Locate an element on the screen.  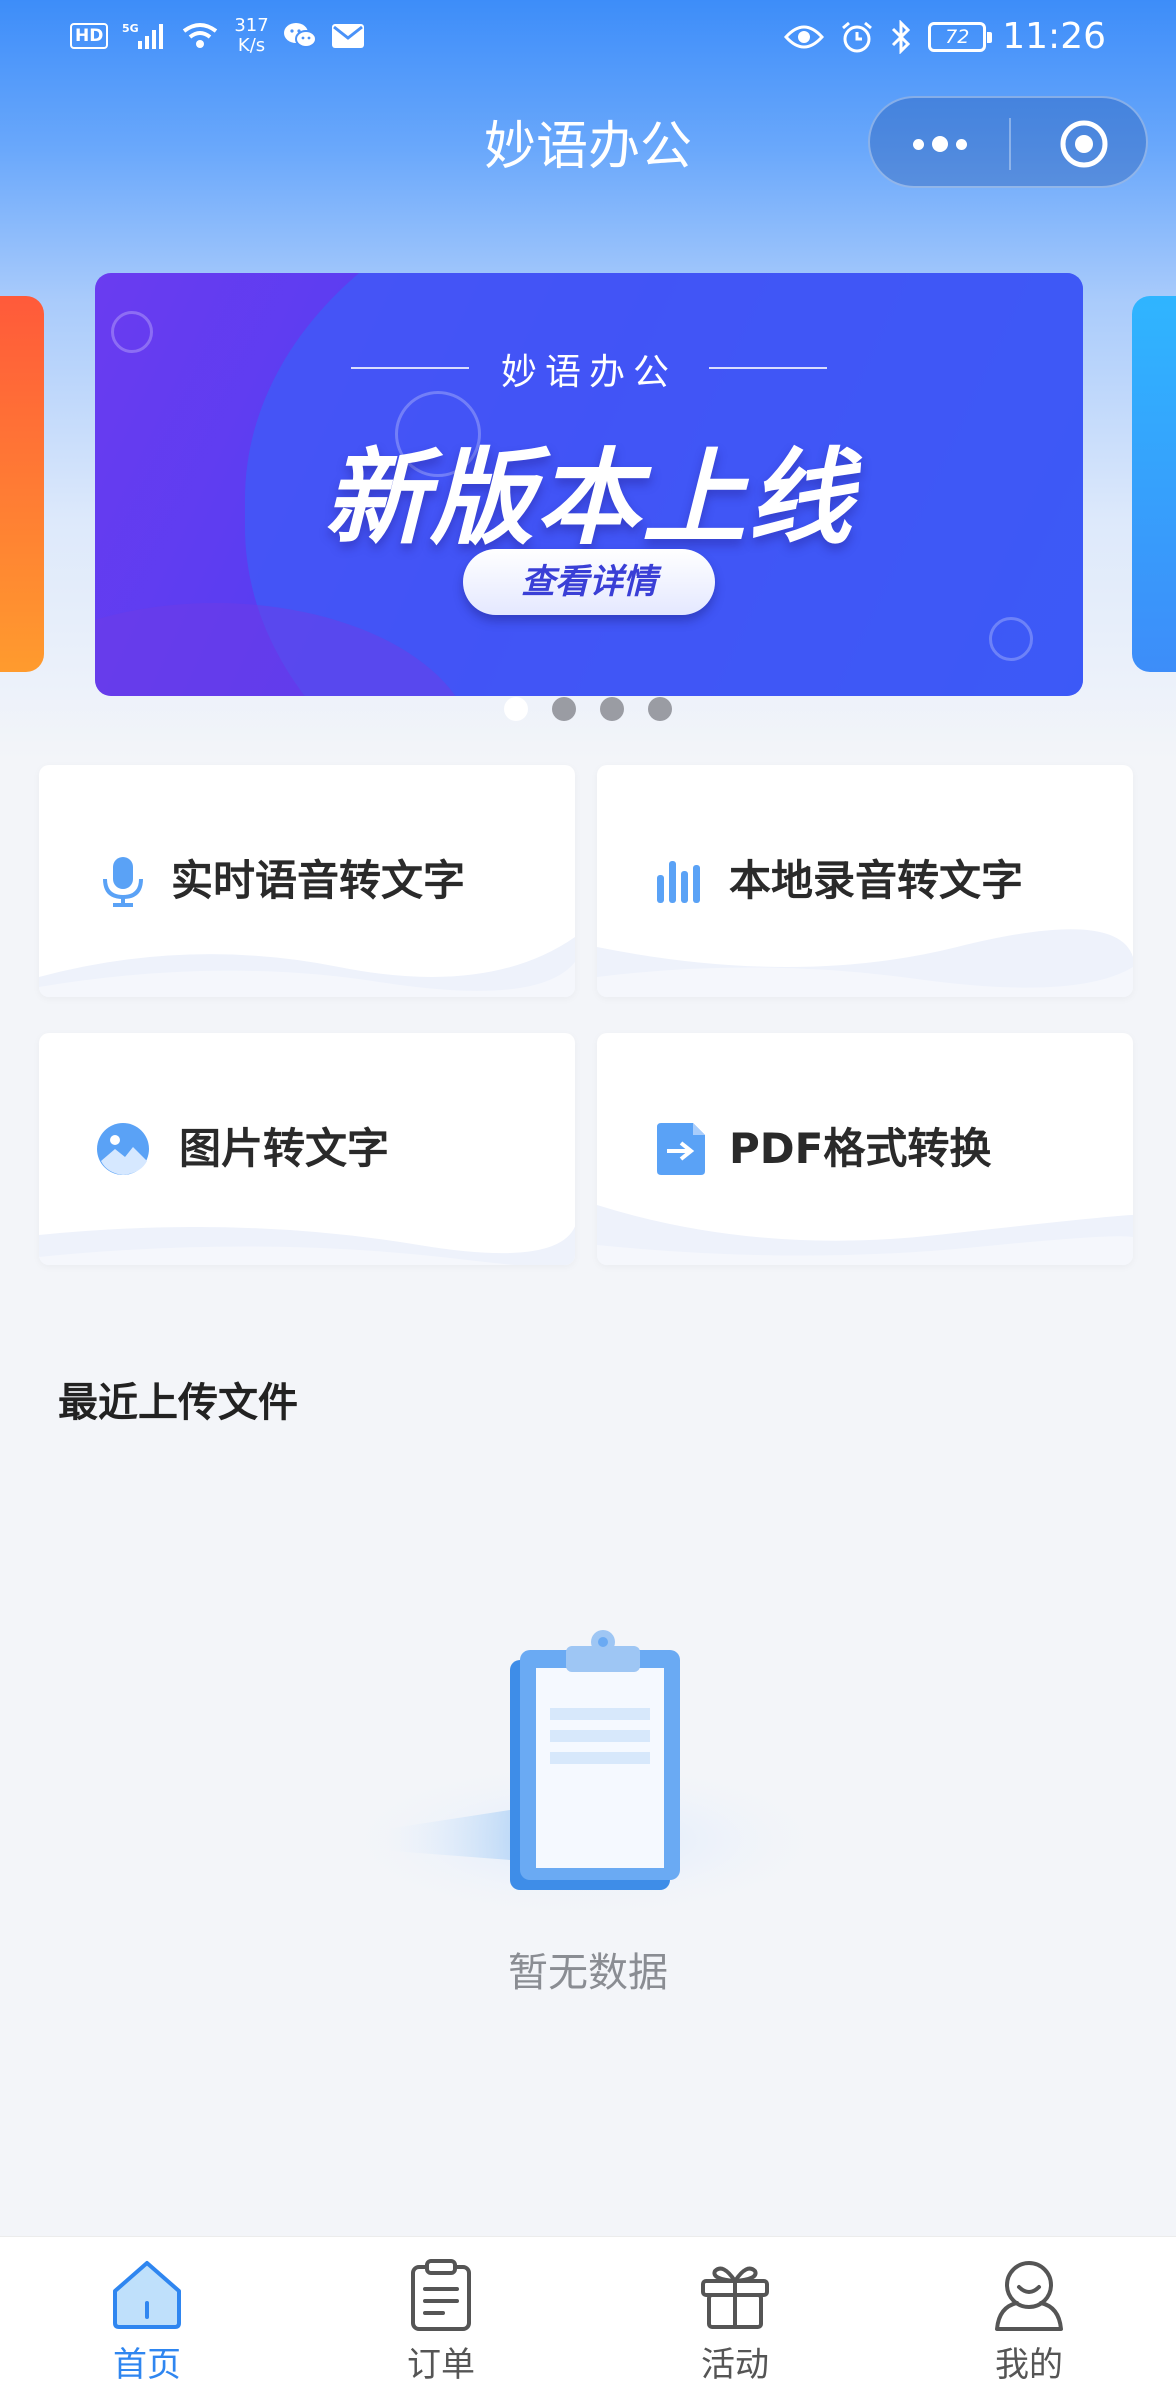
pdf-convert-icon is located at coordinates (681, 1149).